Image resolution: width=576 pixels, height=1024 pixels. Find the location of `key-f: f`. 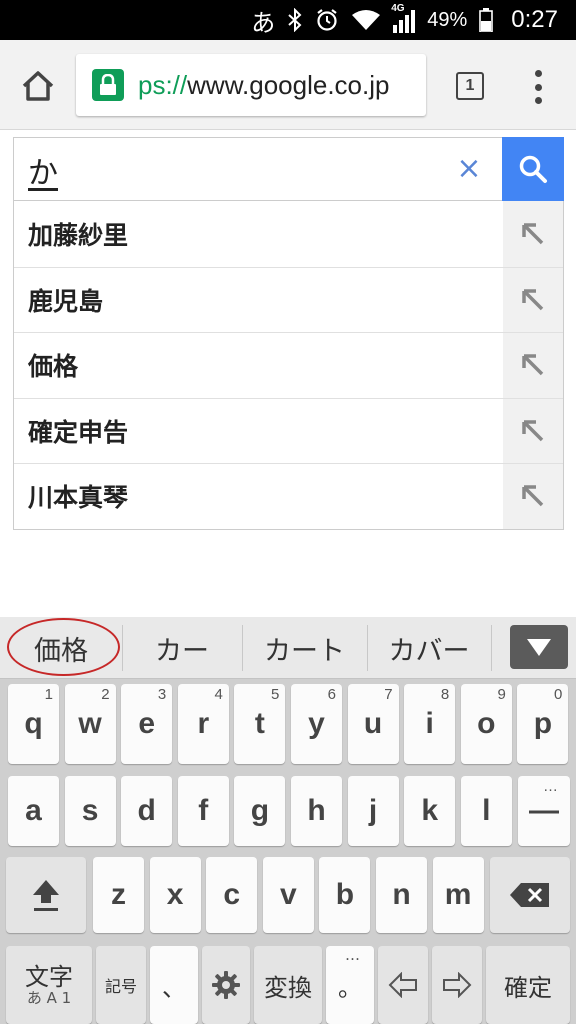

key-f: f is located at coordinates (203, 811).